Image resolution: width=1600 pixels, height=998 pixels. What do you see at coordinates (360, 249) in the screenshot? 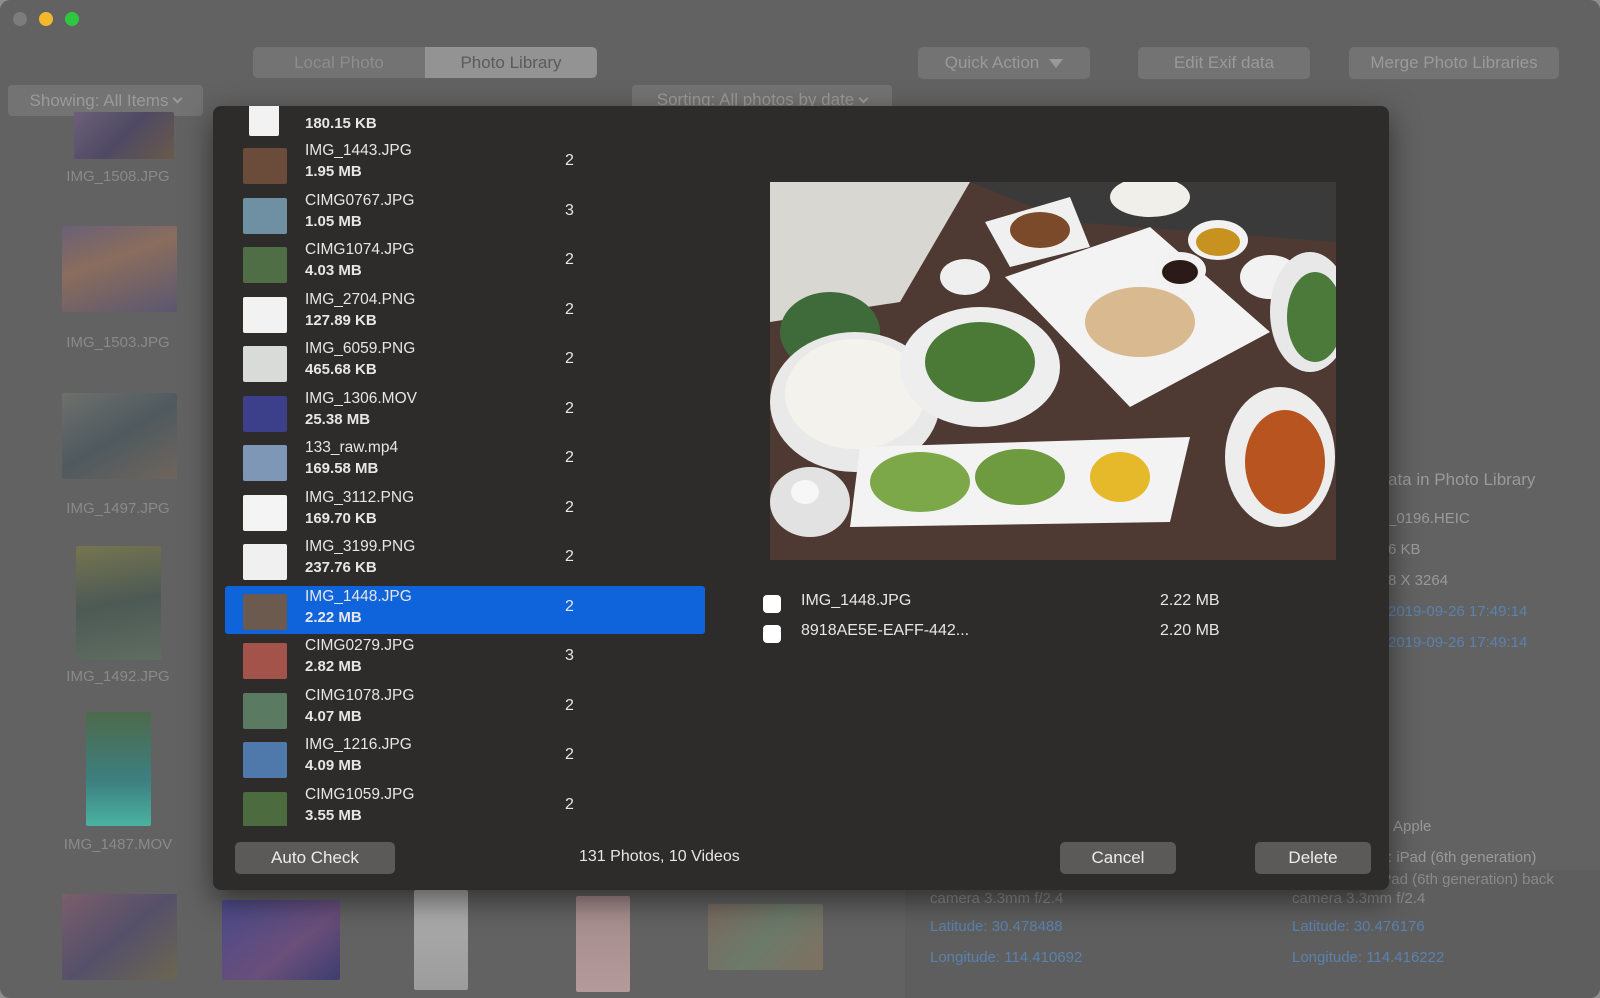
I see `file-name: CIMG1074.JPG` at bounding box center [360, 249].